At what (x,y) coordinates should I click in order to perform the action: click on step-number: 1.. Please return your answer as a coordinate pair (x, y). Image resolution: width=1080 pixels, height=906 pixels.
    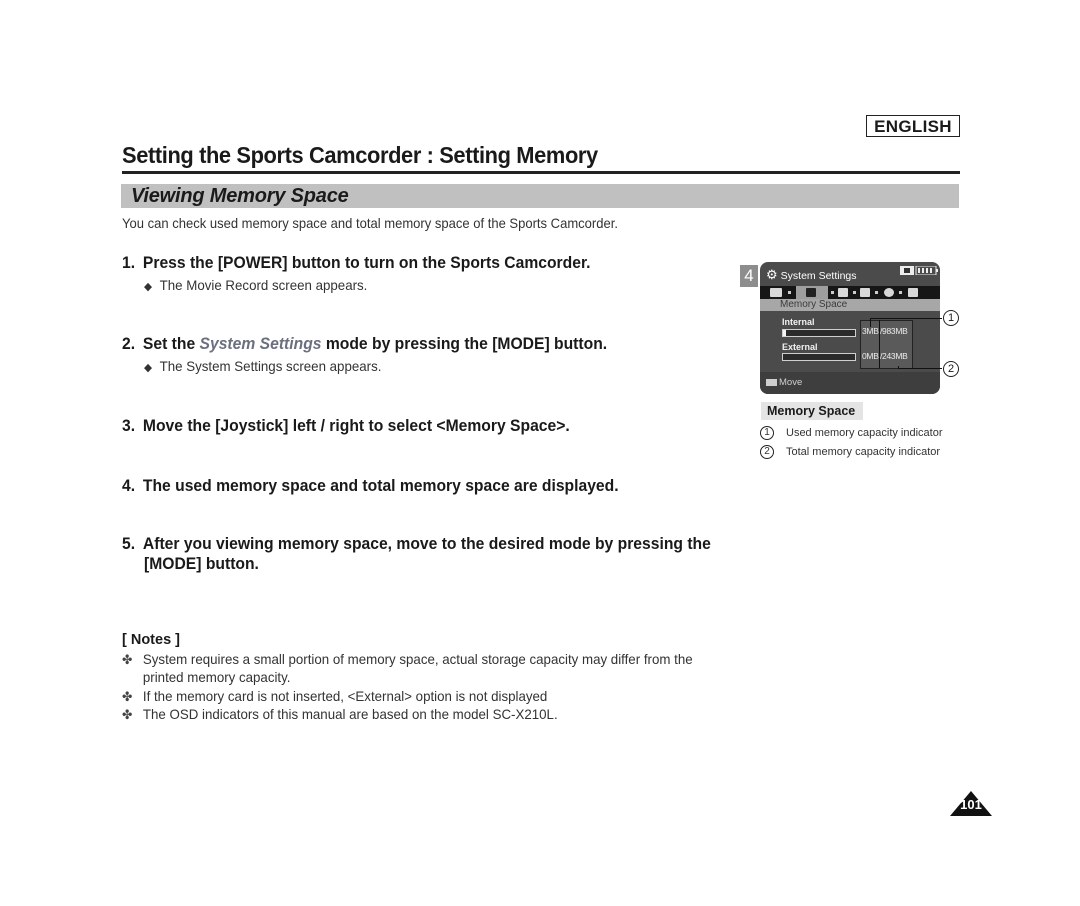
    Looking at the image, I should click on (129, 263).